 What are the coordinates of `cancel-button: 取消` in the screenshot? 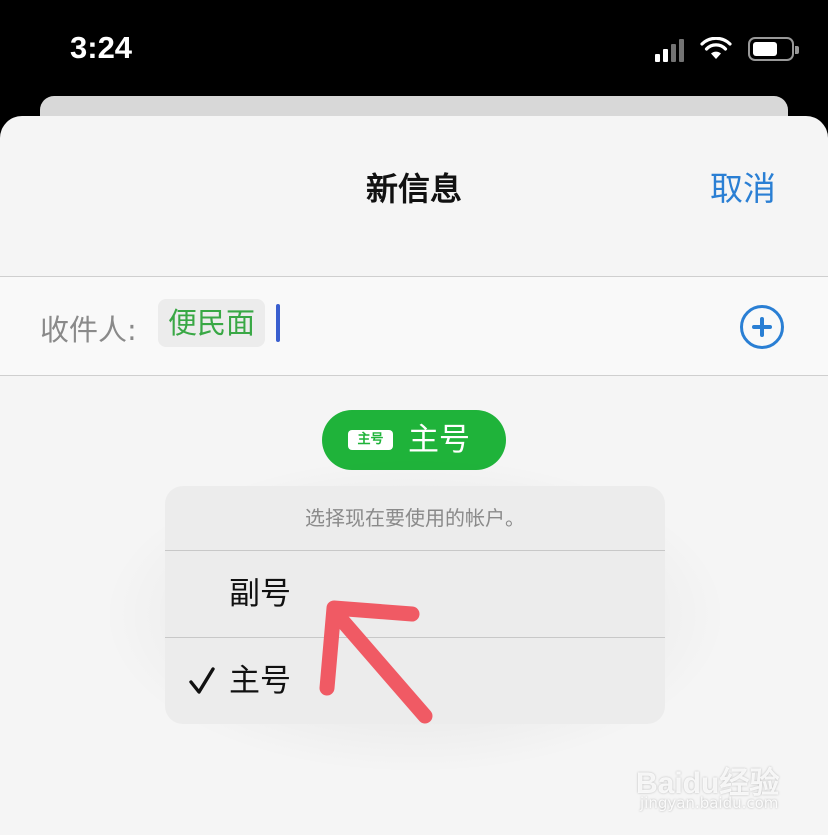 It's located at (743, 186).